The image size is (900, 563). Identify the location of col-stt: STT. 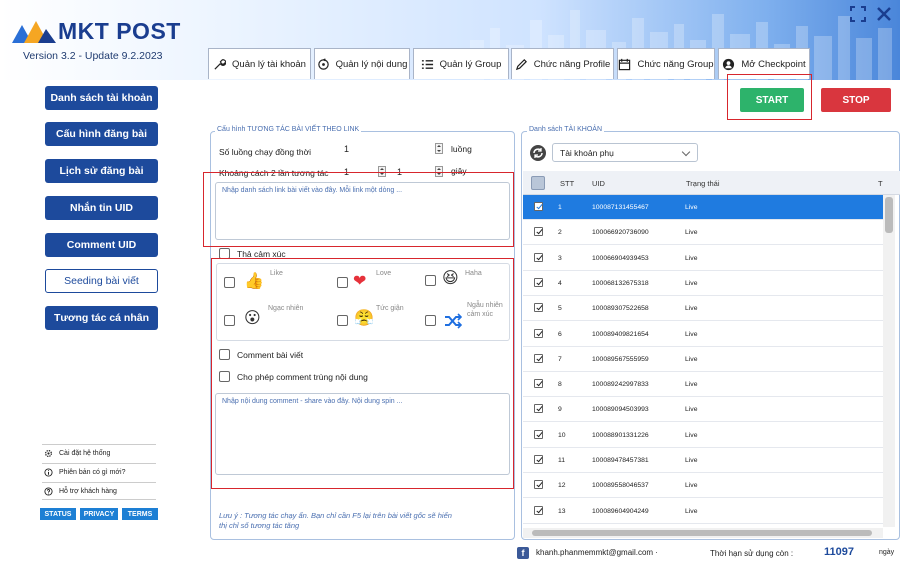
(567, 183).